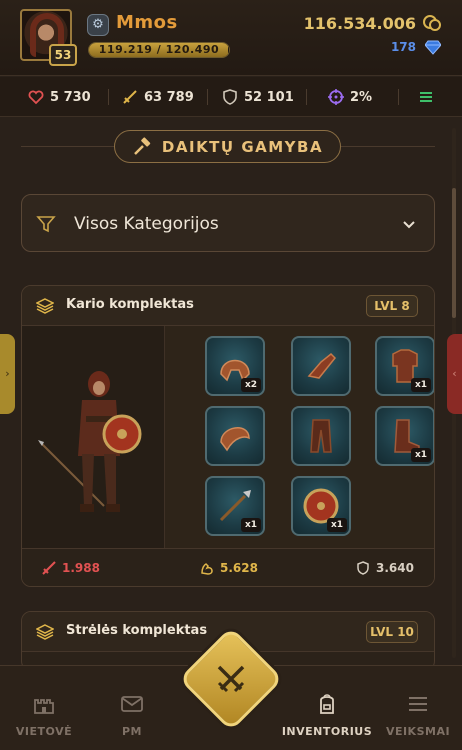  Describe the element at coordinates (63, 55) in the screenshot. I see `player-level-badge: 53` at that location.